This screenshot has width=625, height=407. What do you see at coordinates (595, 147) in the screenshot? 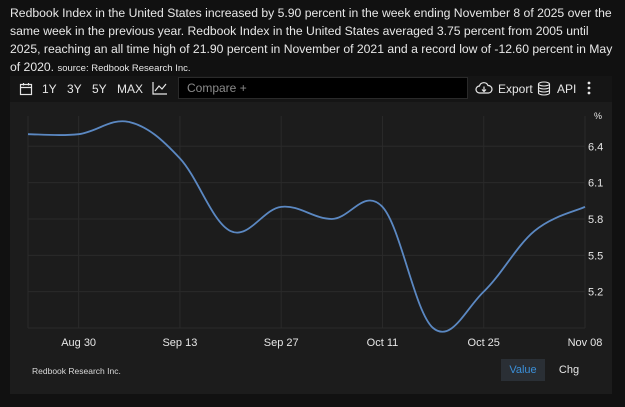
I see `y-tick-label: 6.4` at bounding box center [595, 147].